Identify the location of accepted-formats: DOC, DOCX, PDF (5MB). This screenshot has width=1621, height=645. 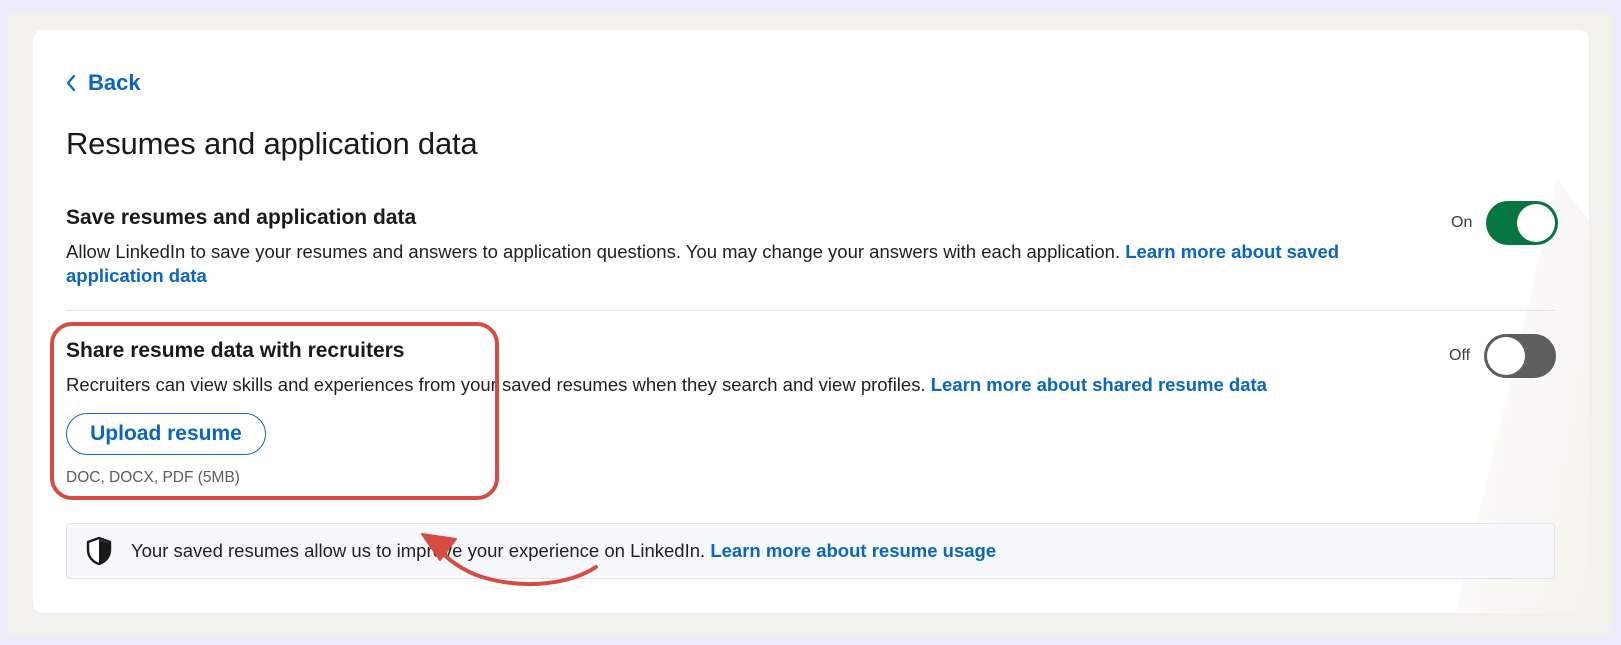
(153, 477).